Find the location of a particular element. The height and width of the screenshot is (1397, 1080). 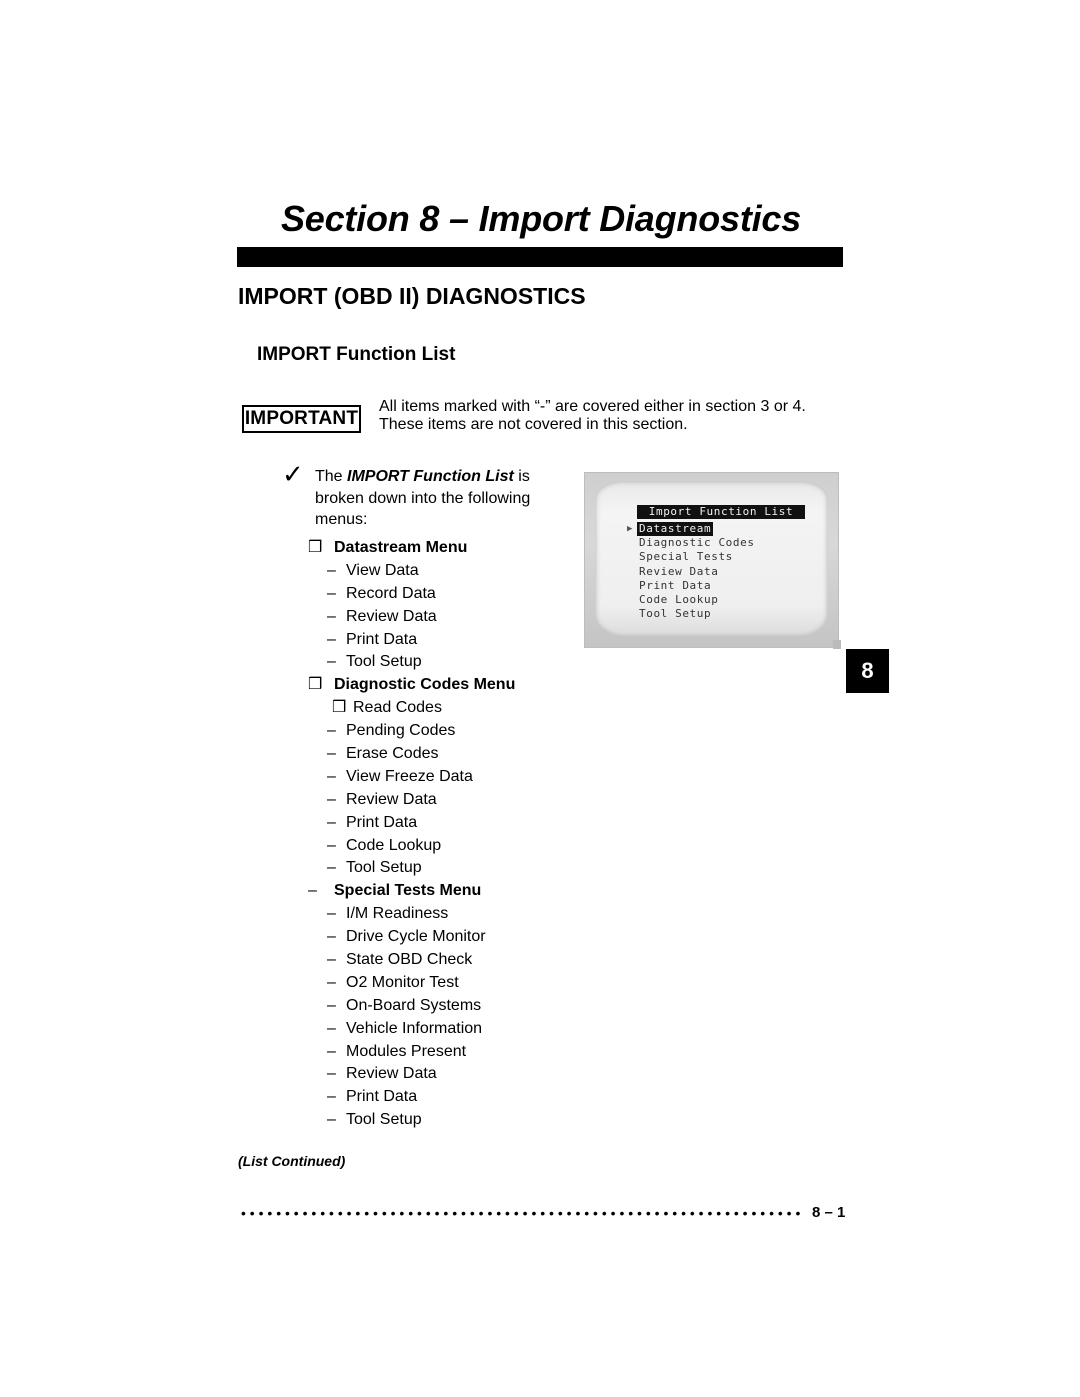

list-item-label: I/M Readiness is located at coordinates (397, 914).